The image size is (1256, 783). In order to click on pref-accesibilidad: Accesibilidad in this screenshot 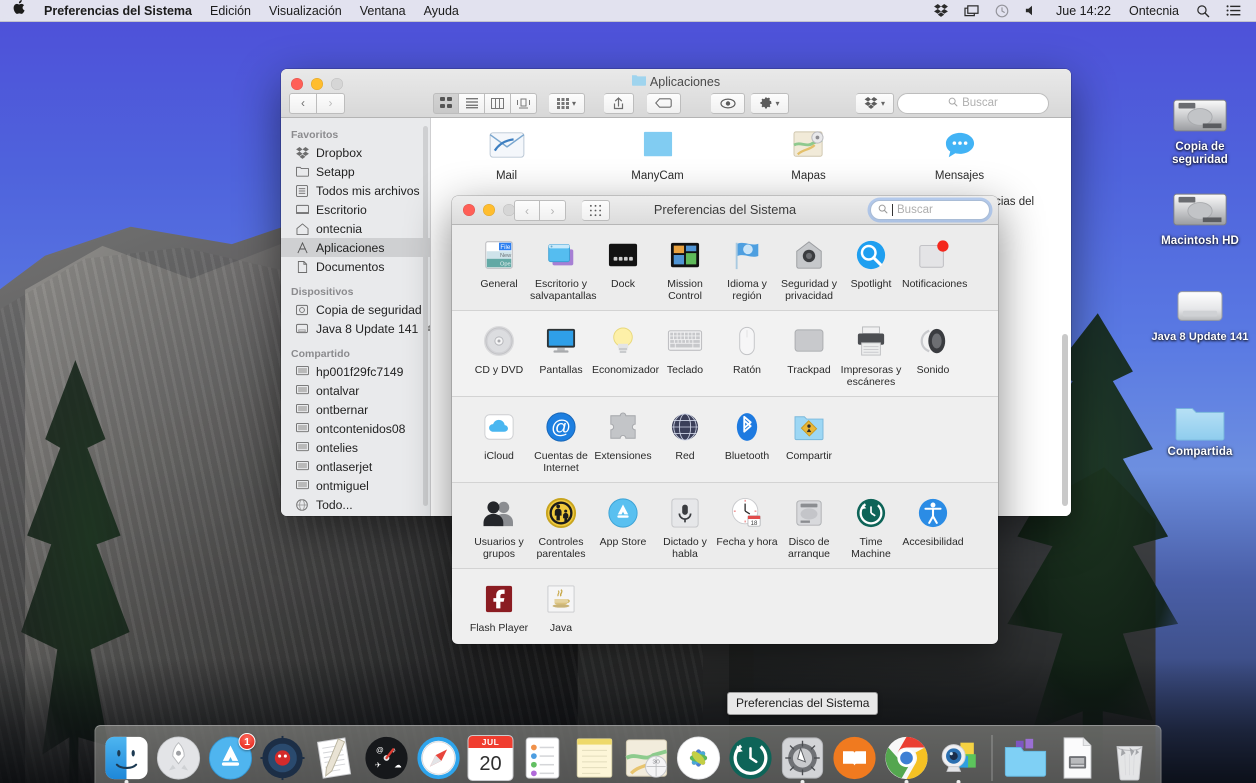, I will do `click(933, 526)`.